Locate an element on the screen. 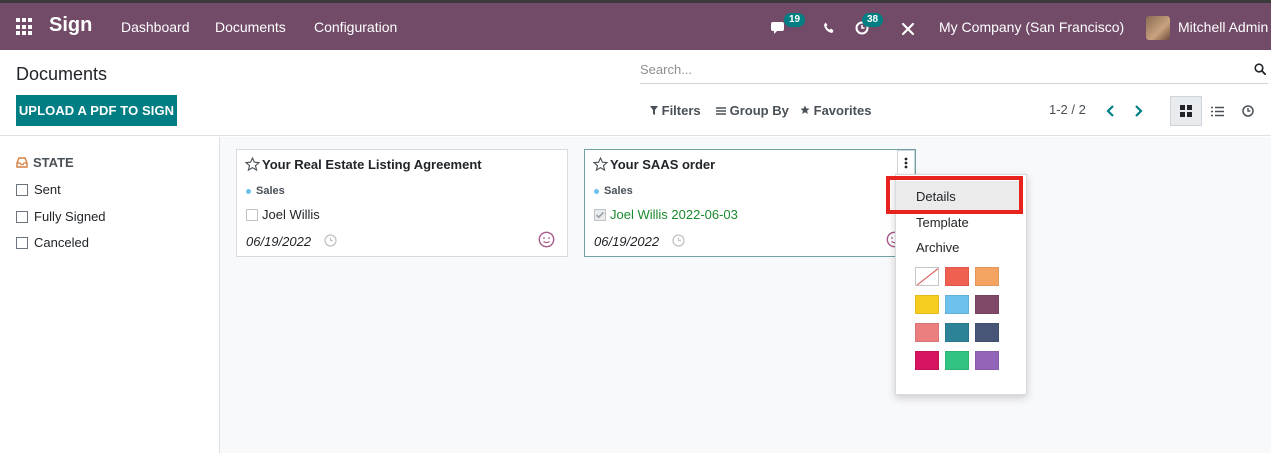 The image size is (1271, 453). signer-name: Joel Willis is located at coordinates (291, 214).